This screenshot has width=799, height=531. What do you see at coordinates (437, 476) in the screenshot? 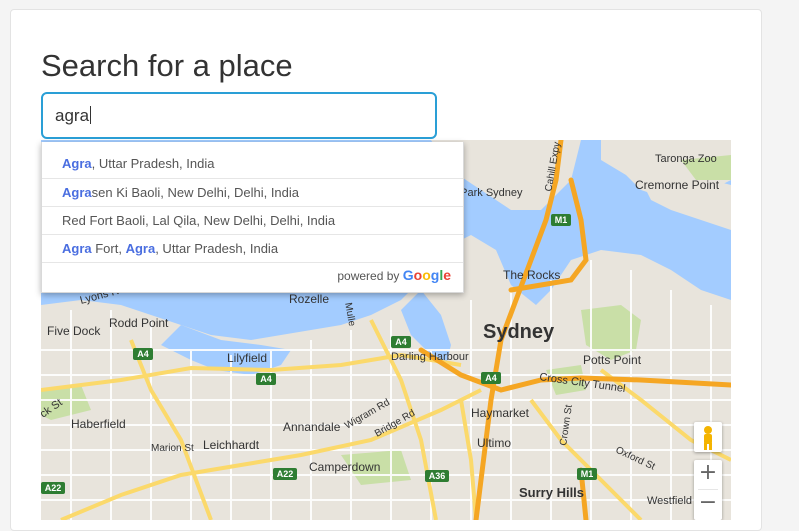
I see `shield-a36-text: A36` at bounding box center [437, 476].